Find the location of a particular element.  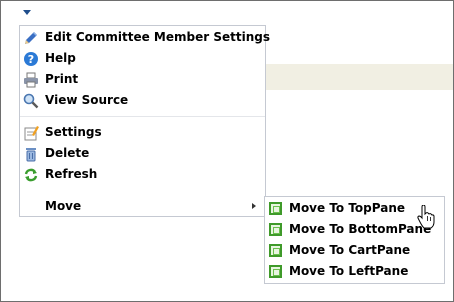

menu-item-label: Move is located at coordinates (63, 206).